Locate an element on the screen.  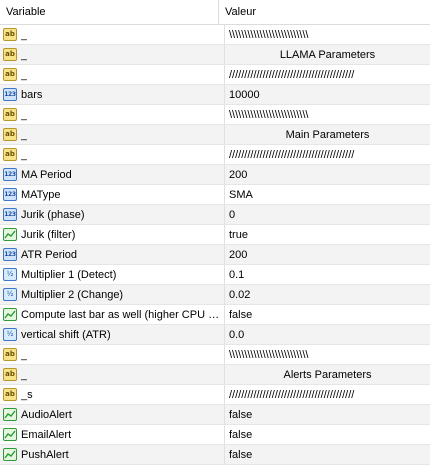
parameter-name: MAType is located at coordinates (41, 194).